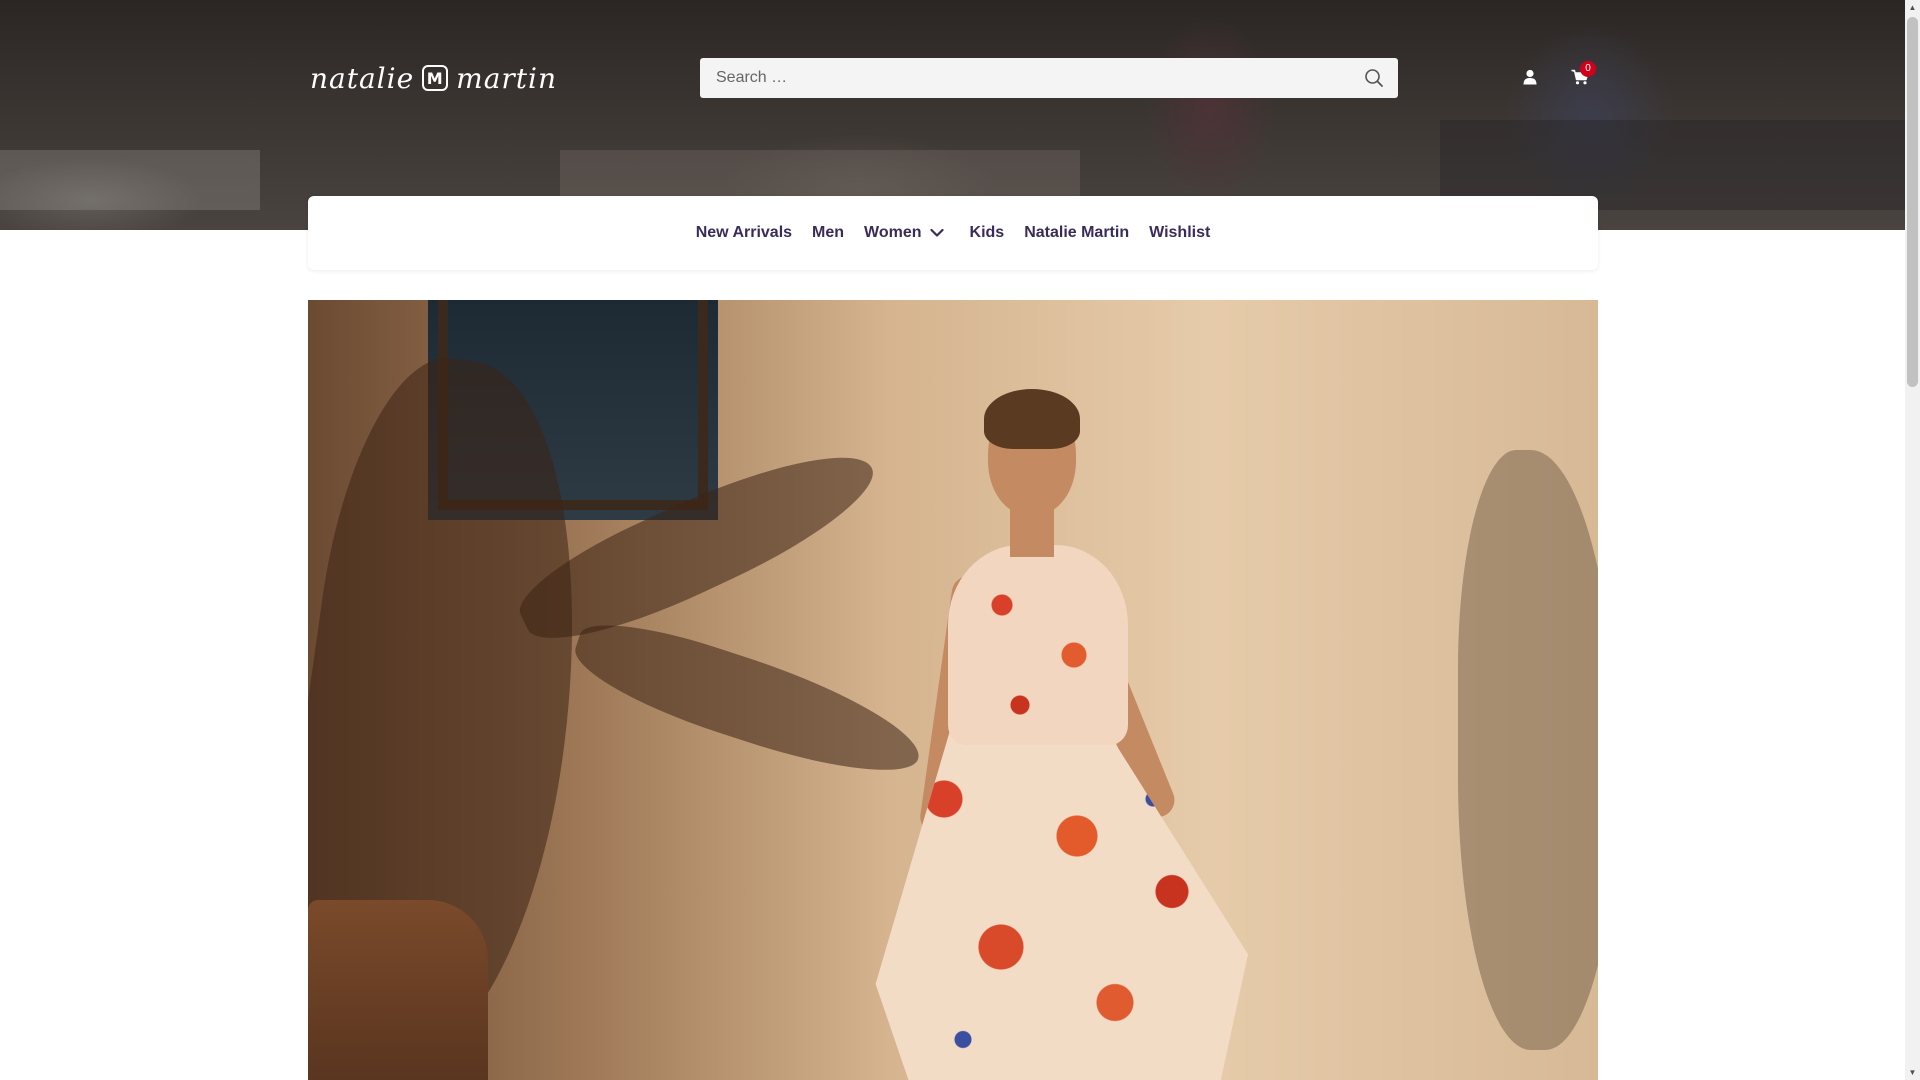 This screenshot has height=1080, width=1920. Describe the element at coordinates (1076, 233) in the screenshot. I see `nav-item-natalie-martin: Natalie Martin` at that location.